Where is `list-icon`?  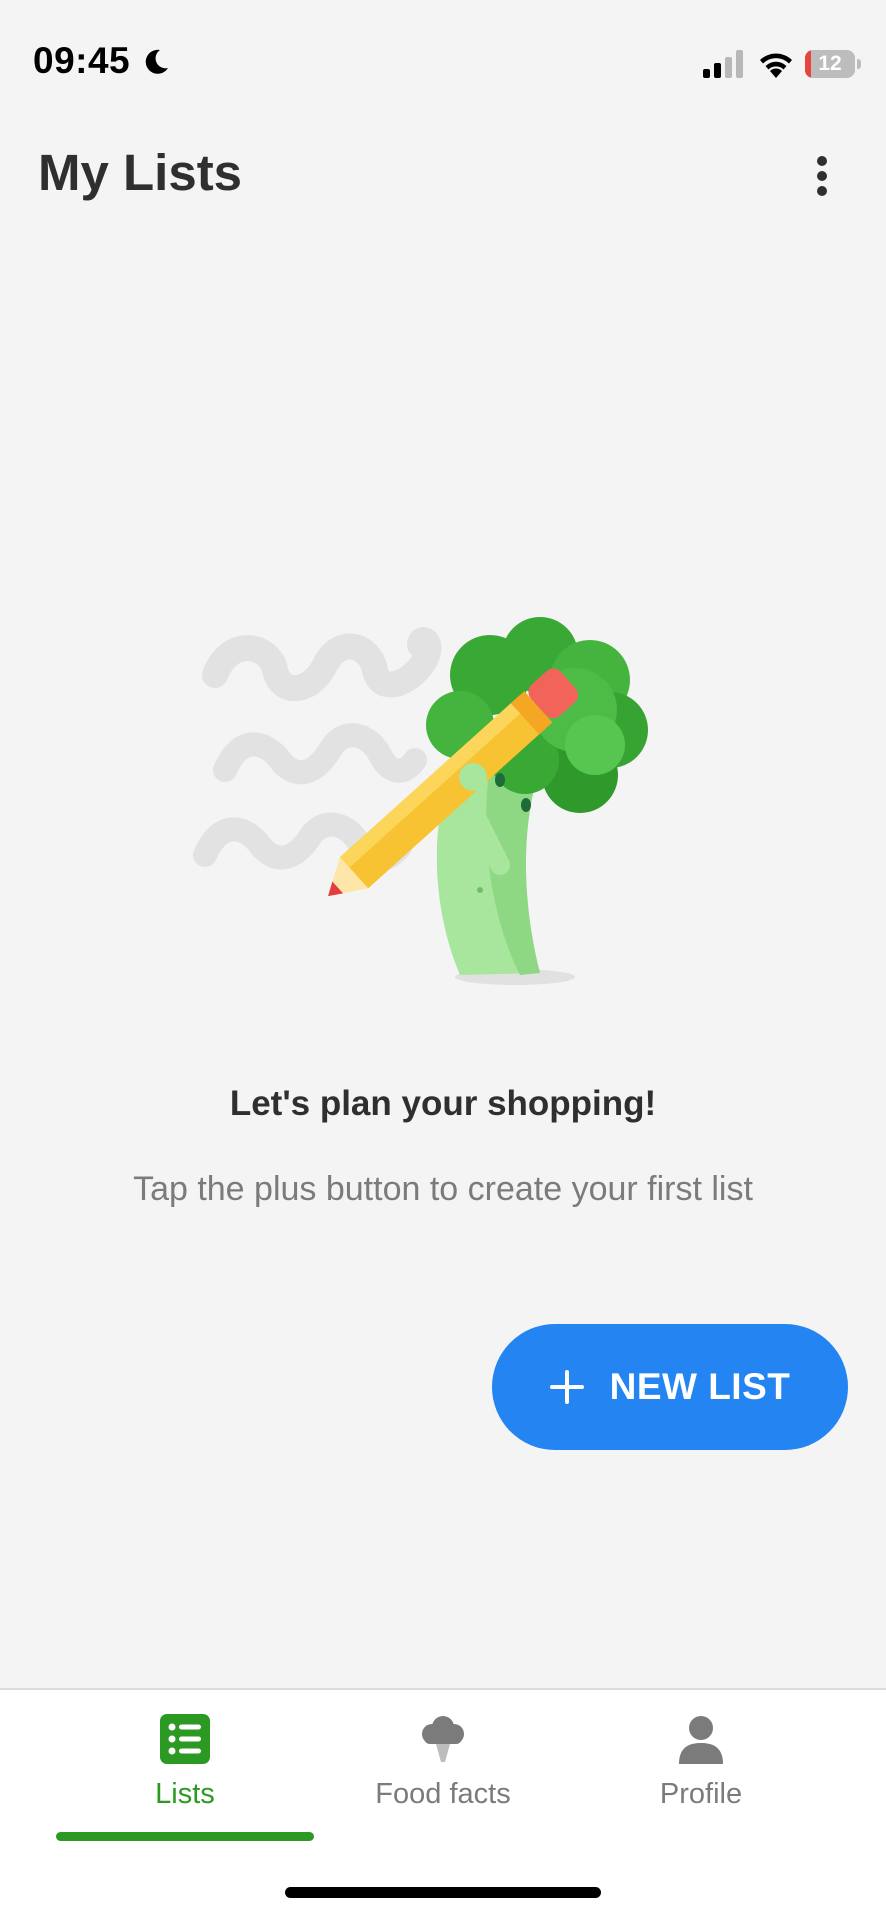 list-icon is located at coordinates (185, 1739).